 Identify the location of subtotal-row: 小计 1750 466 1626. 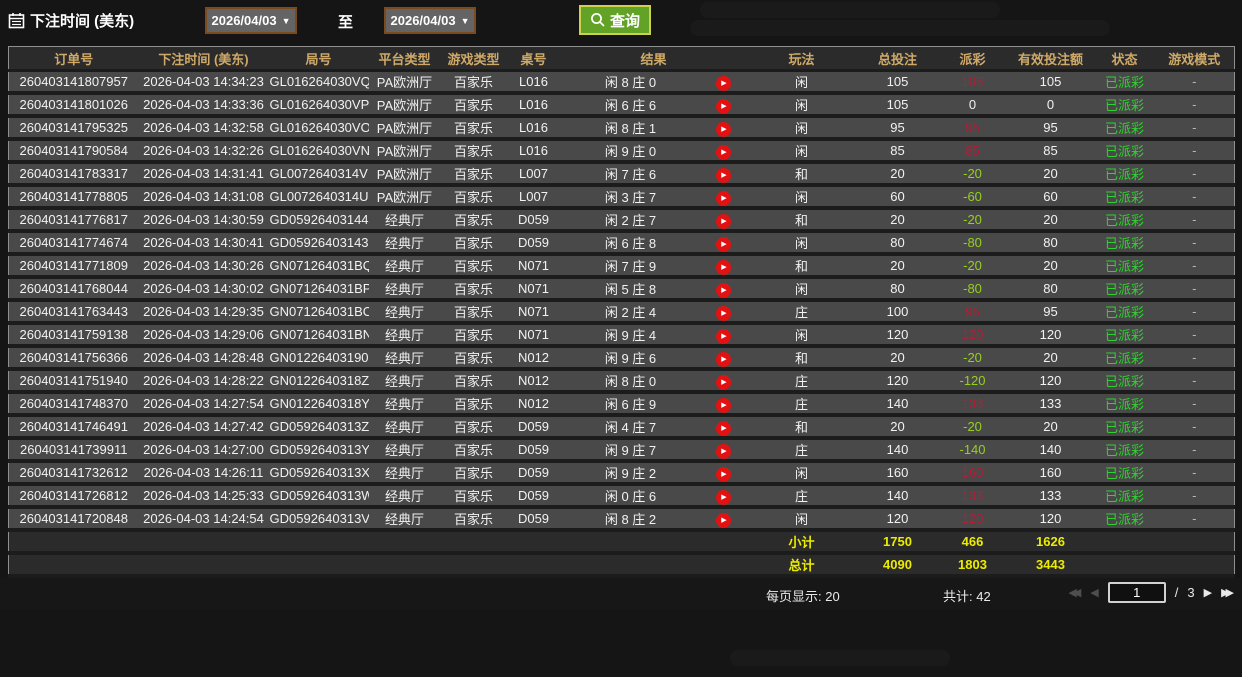
(621, 542).